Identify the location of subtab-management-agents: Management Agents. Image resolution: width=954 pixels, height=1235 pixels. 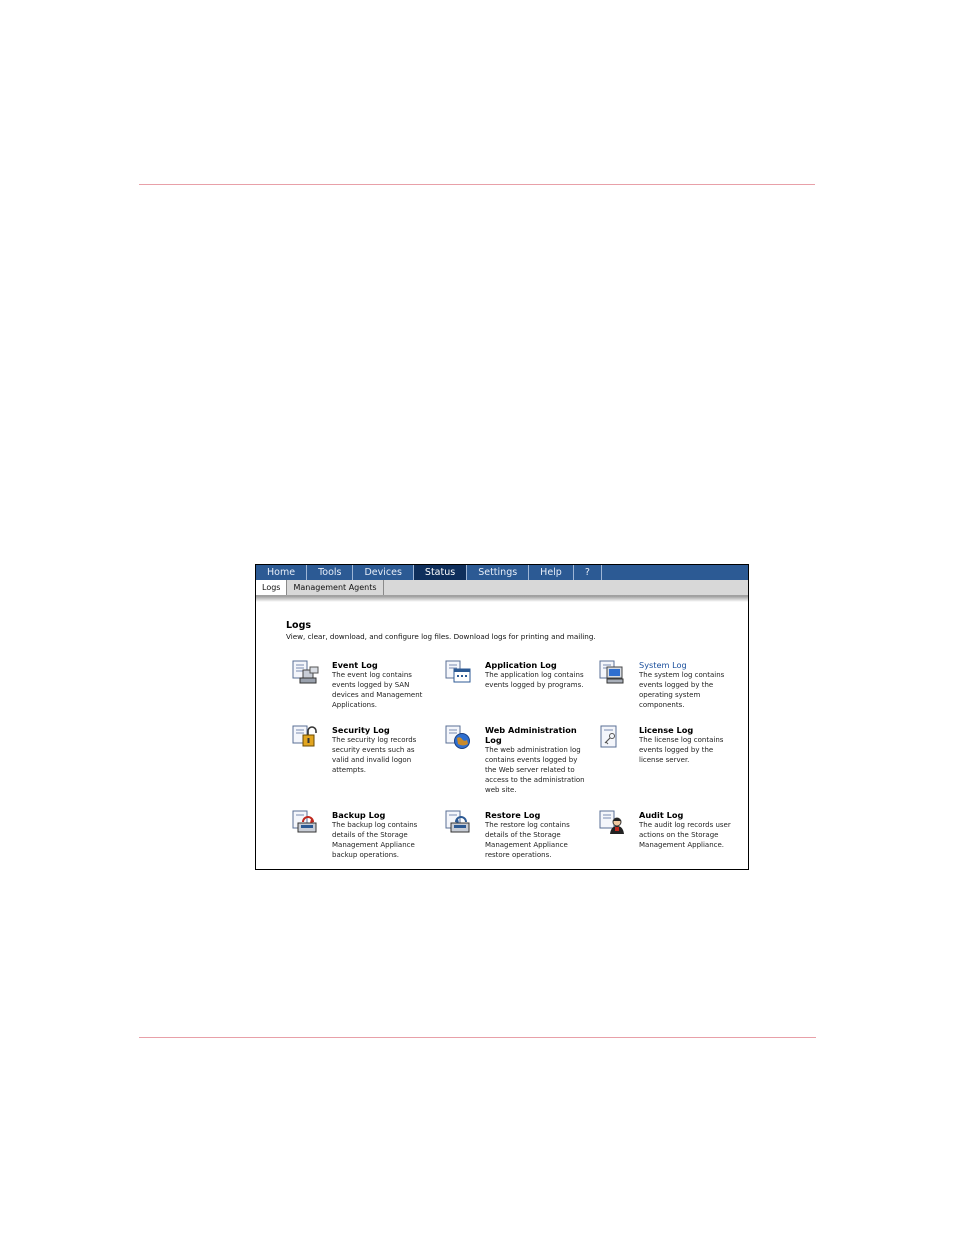
(335, 587).